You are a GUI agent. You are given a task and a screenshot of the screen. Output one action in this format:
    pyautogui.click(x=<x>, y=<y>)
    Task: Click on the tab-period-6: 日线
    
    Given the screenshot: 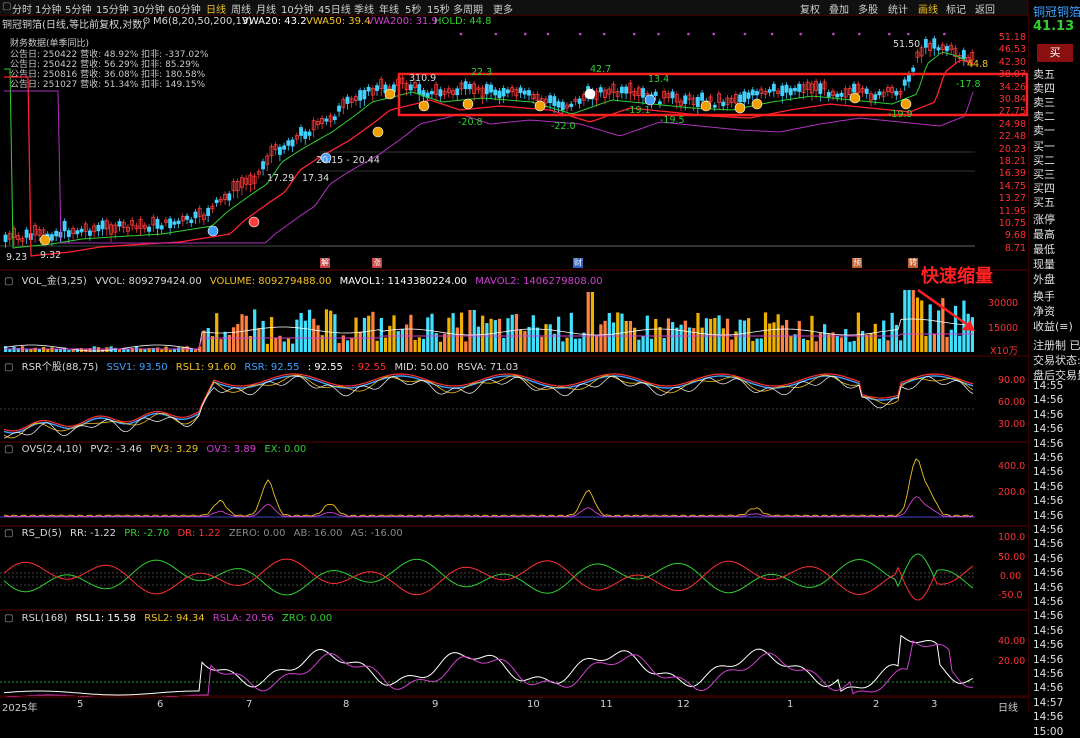 What is the action you would take?
    pyautogui.click(x=216, y=8)
    